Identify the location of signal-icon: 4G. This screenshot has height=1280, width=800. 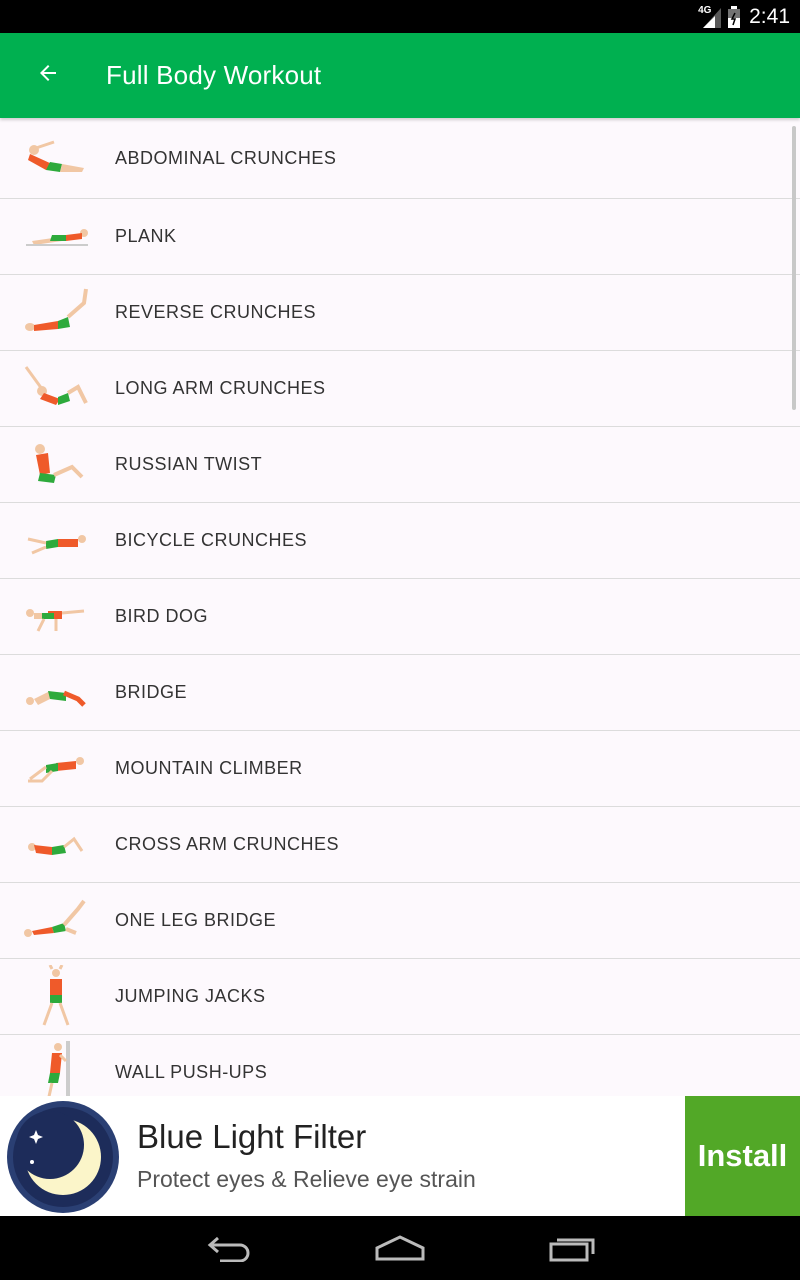
(710, 16).